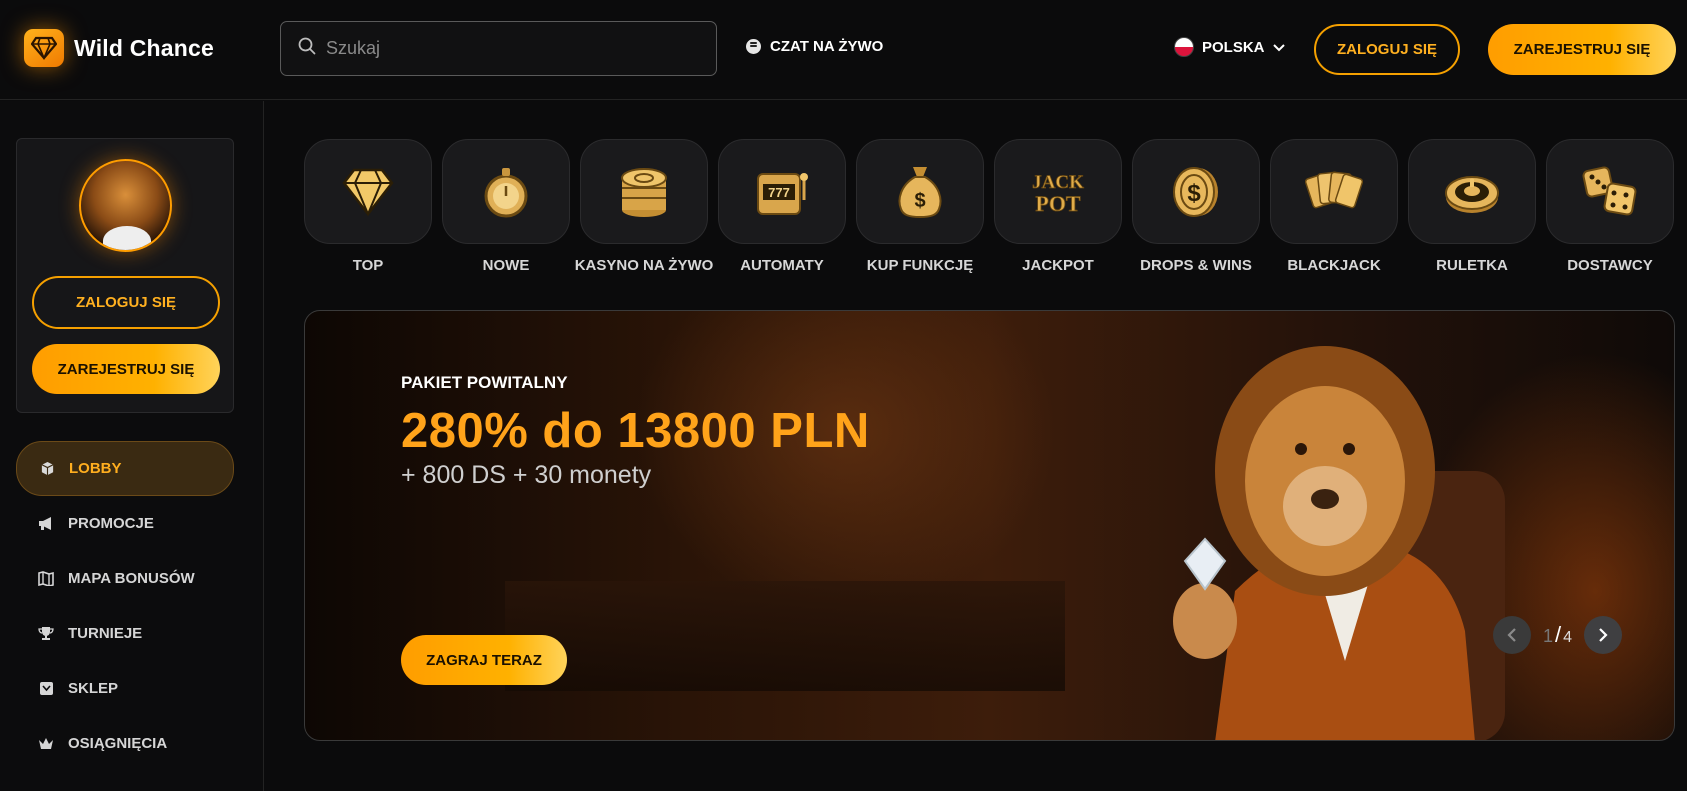  I want to click on category-tile: JACK POT, so click(1058, 191).